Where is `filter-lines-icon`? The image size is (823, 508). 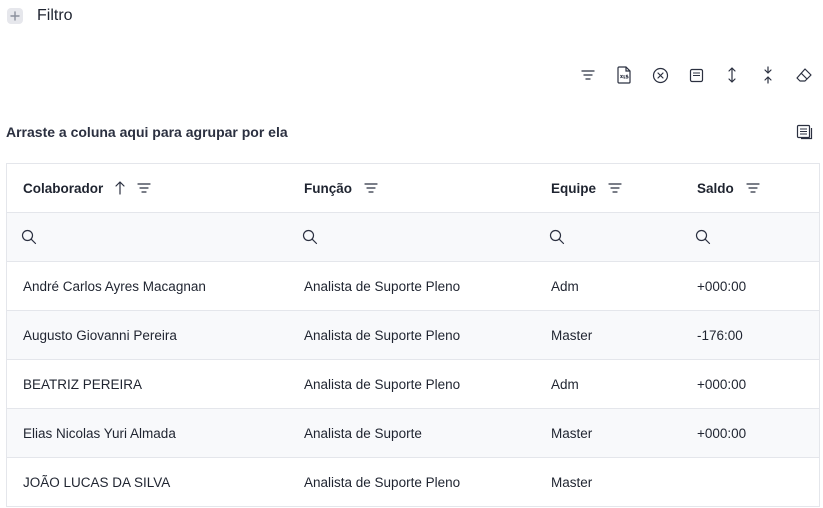 filter-lines-icon is located at coordinates (588, 75).